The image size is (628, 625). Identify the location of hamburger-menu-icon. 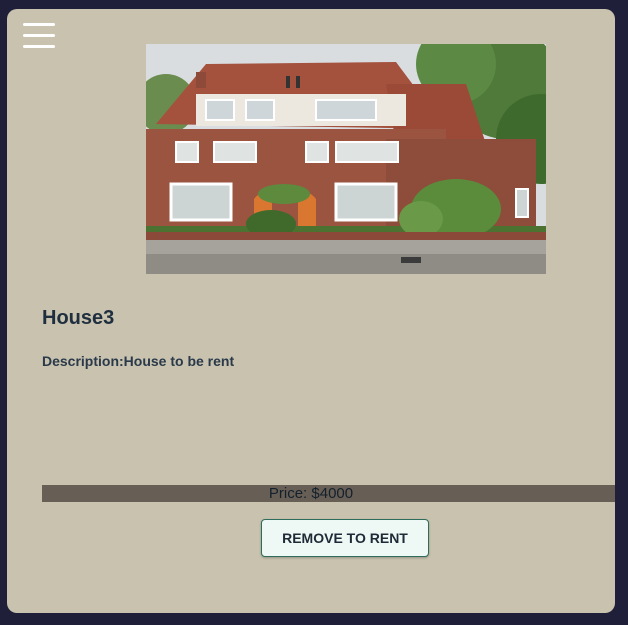
(39, 36).